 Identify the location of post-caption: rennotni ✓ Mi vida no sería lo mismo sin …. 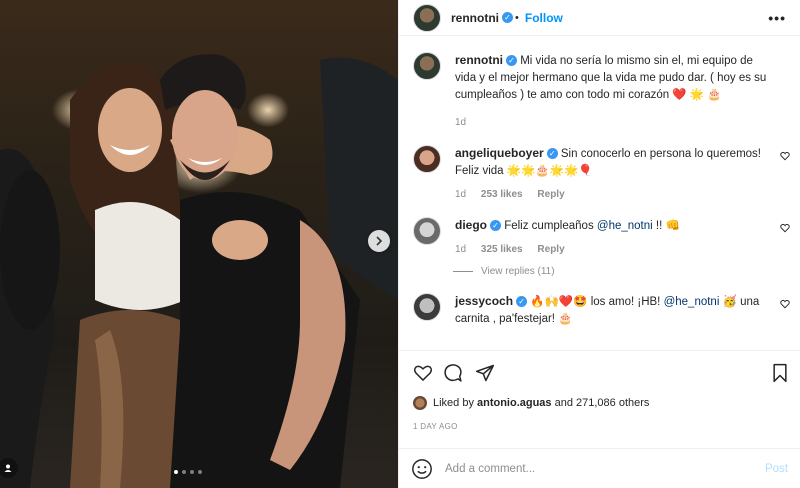
(599, 91).